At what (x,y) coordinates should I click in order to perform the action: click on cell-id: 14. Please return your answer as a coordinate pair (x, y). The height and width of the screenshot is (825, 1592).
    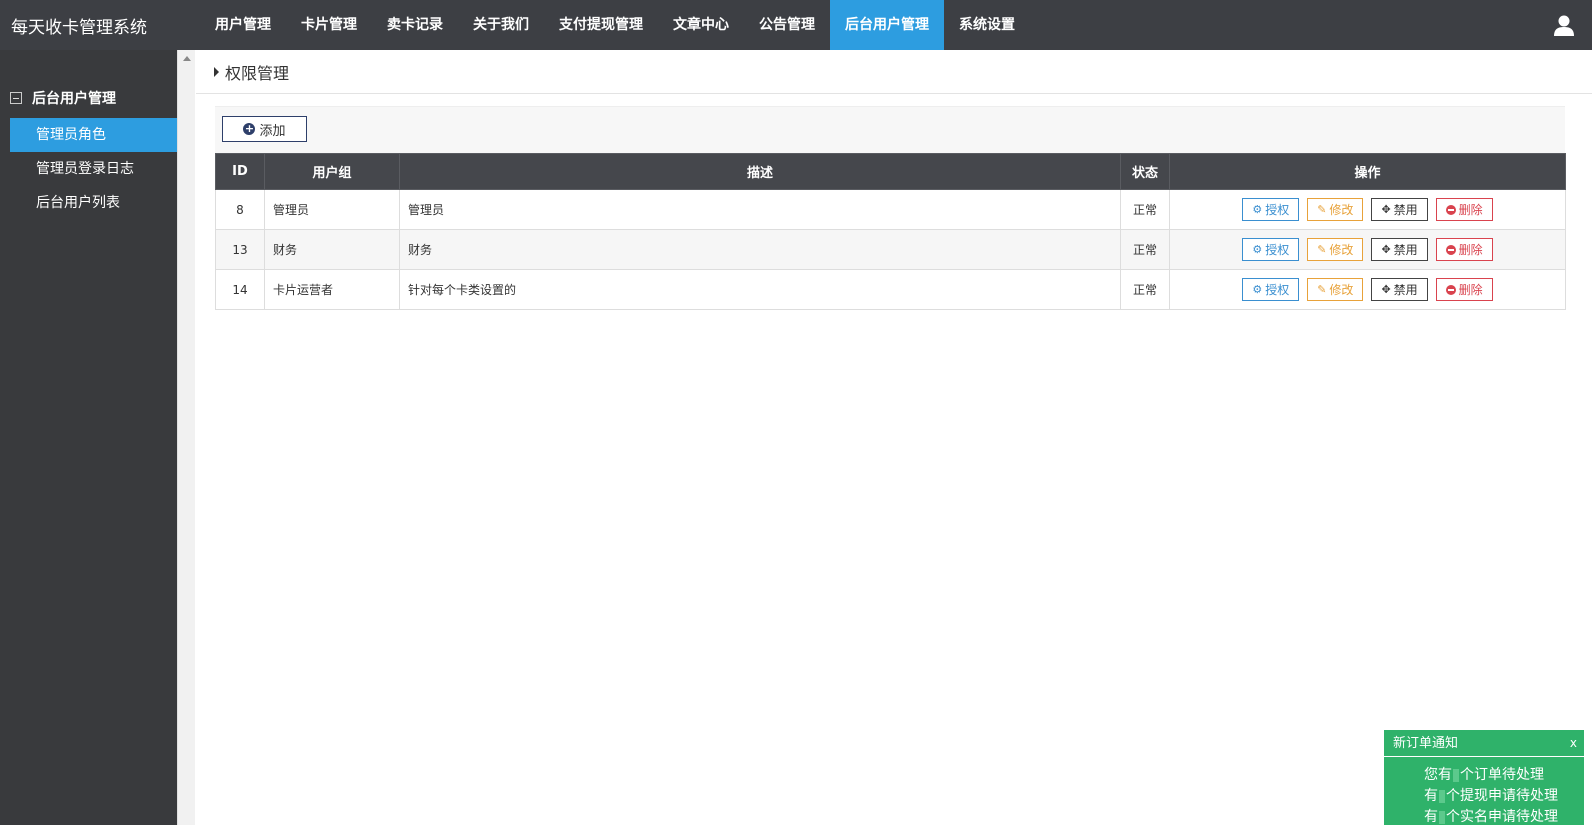
    Looking at the image, I should click on (240, 289).